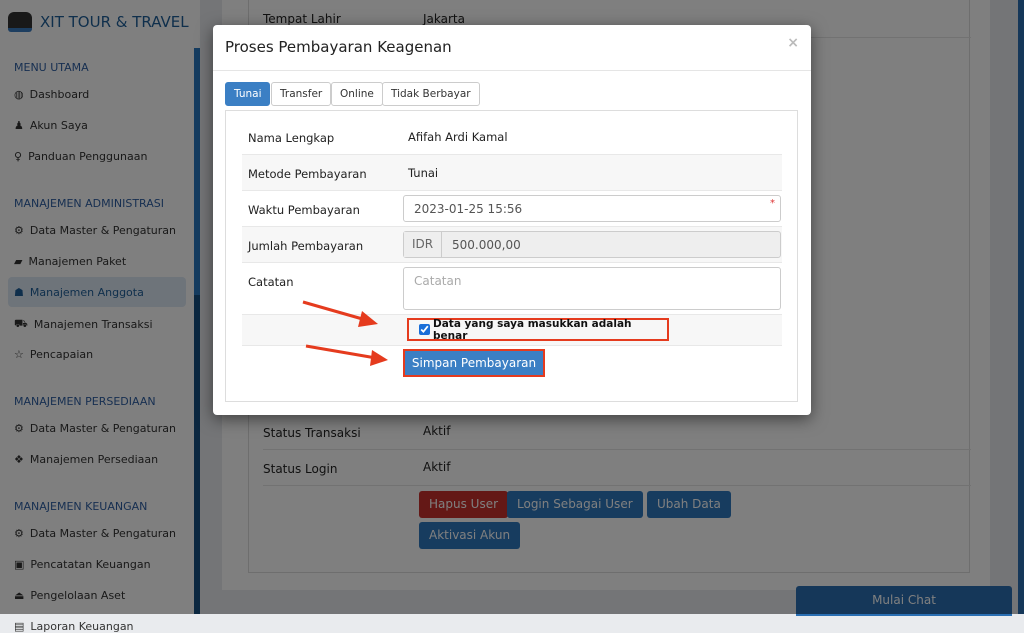 The height and width of the screenshot is (633, 1024). Describe the element at coordinates (334, 311) in the screenshot. I see `arrow-to-checkbox` at that location.